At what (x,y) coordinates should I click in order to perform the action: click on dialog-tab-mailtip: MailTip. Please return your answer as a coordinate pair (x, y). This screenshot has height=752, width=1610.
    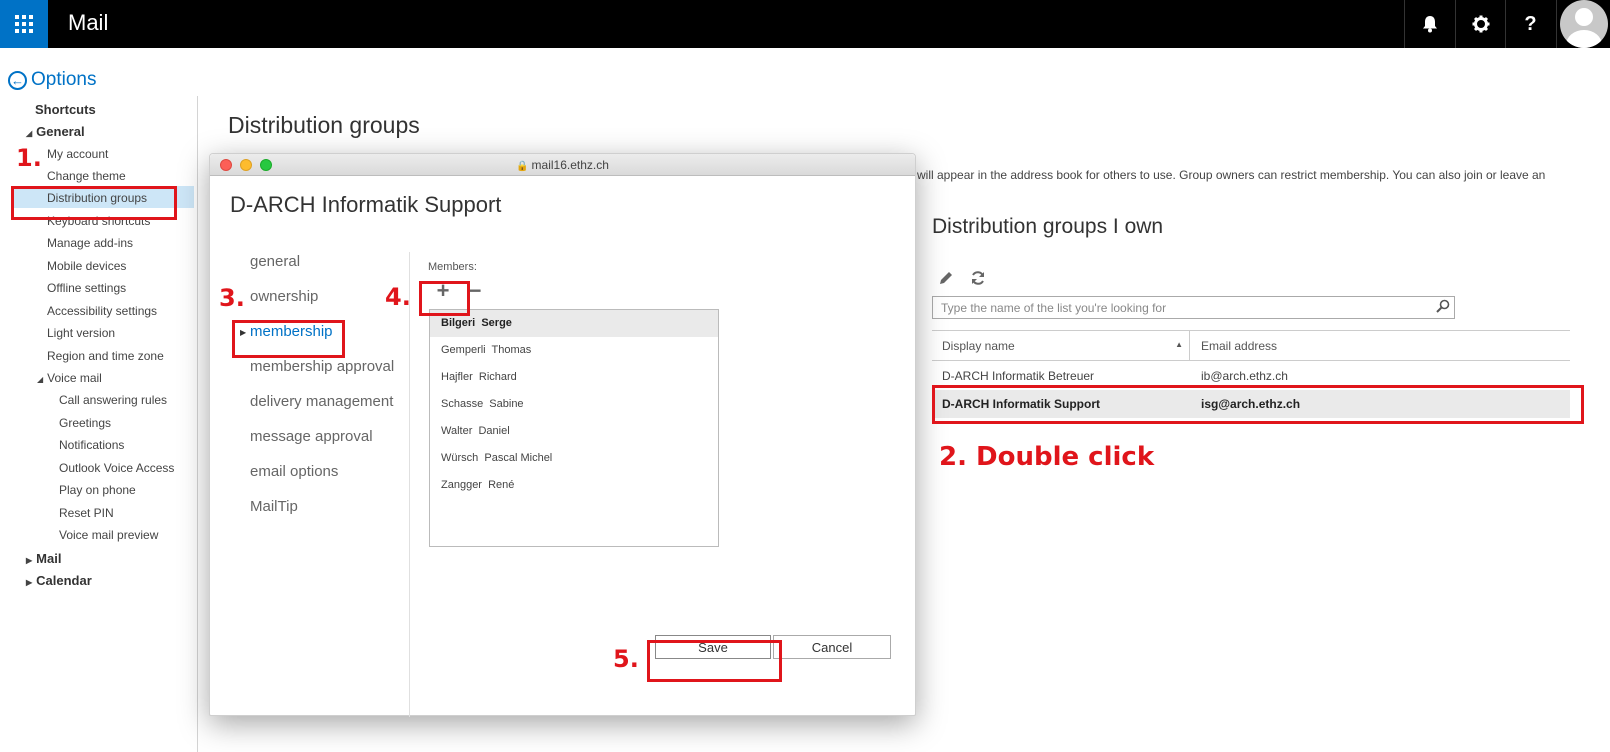
    Looking at the image, I should click on (274, 506).